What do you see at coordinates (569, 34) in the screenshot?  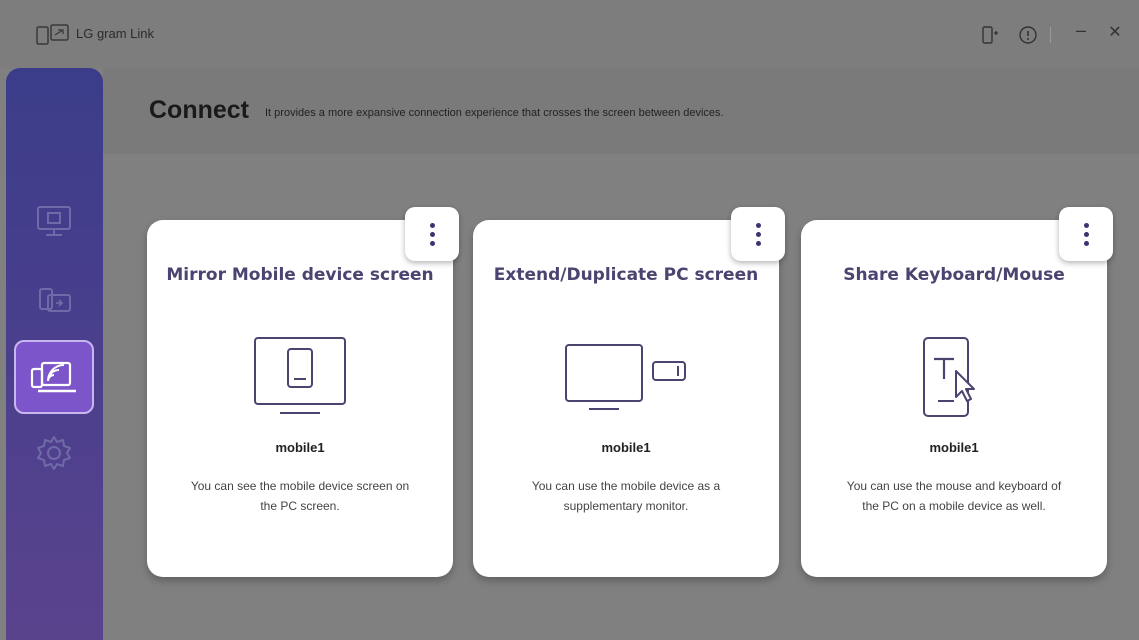 I see `title-bar: LG gram Link – ✕` at bounding box center [569, 34].